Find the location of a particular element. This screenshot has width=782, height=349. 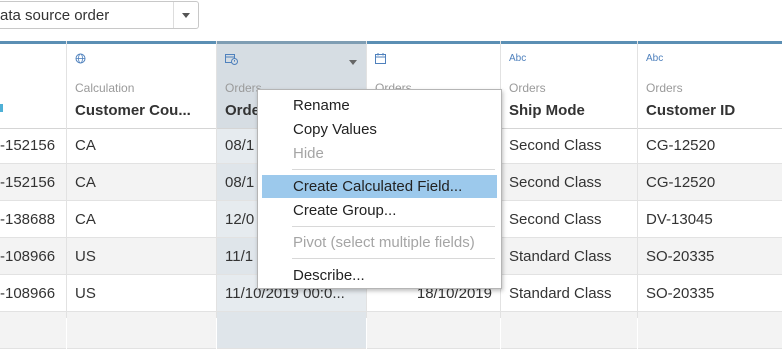

column-row-id: -152156 -152156 -138688 -108966 -108966 is located at coordinates (33, 195).